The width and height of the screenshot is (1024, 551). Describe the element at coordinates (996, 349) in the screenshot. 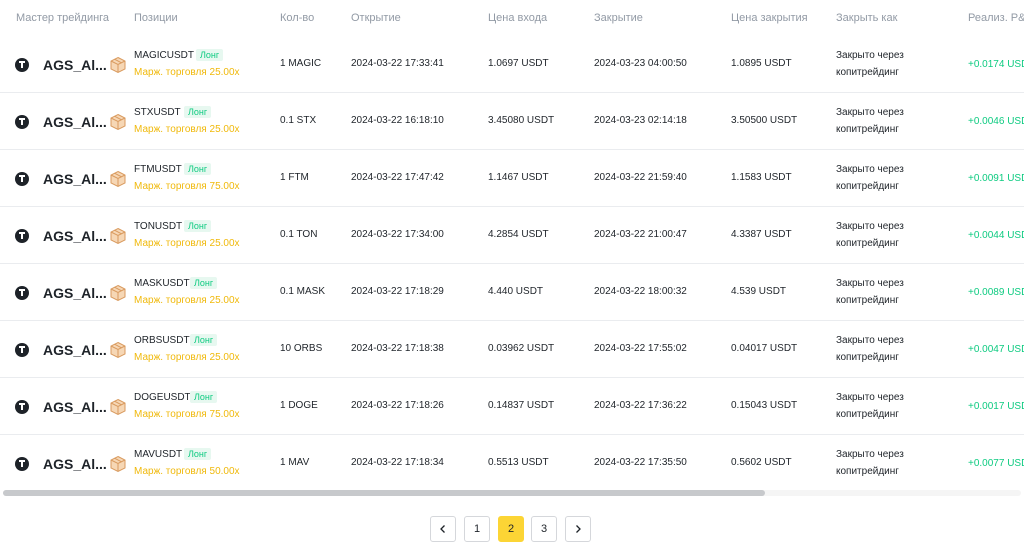

I see `realized-pnl: +0.0047 USDT` at that location.